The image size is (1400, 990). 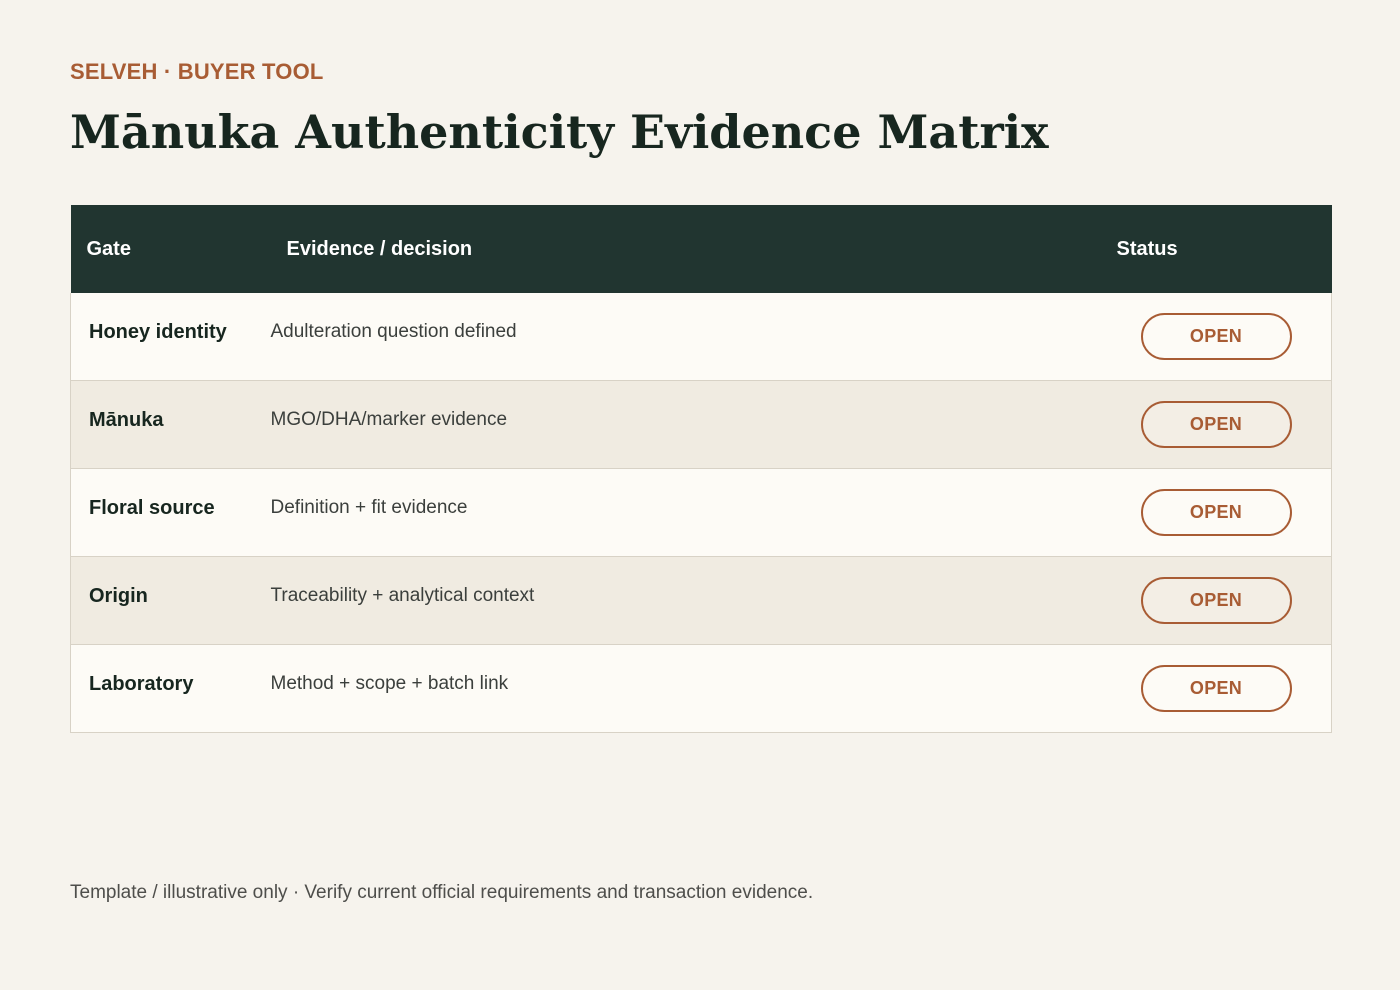 I want to click on page-title: Mānuka Authenticity Evidence Matrix, so click(x=559, y=132).